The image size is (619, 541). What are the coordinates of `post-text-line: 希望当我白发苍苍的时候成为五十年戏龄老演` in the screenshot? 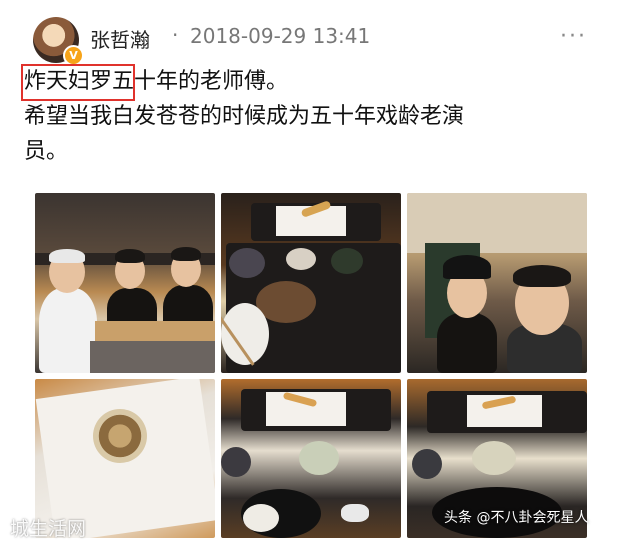 It's located at (244, 116).